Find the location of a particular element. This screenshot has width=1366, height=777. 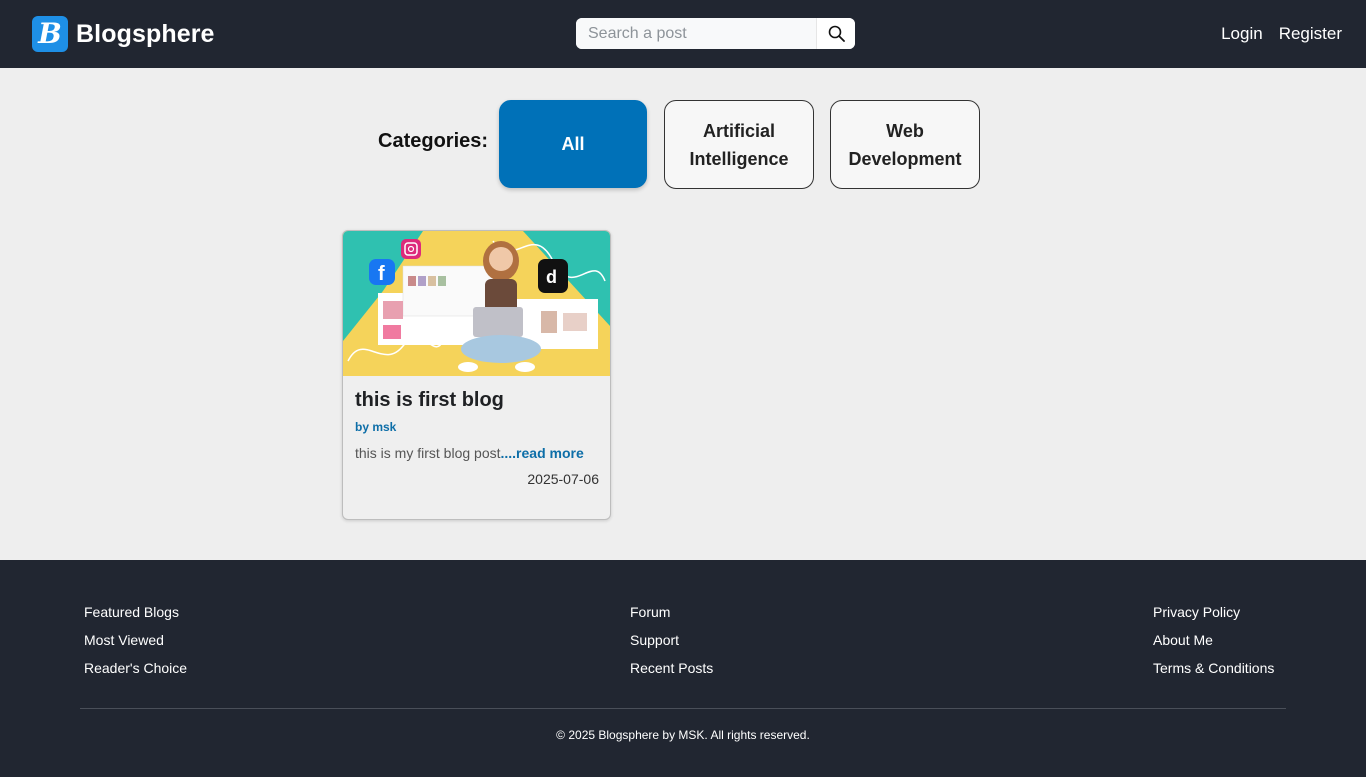

category-webdev-button: Web Development is located at coordinates (905, 144).